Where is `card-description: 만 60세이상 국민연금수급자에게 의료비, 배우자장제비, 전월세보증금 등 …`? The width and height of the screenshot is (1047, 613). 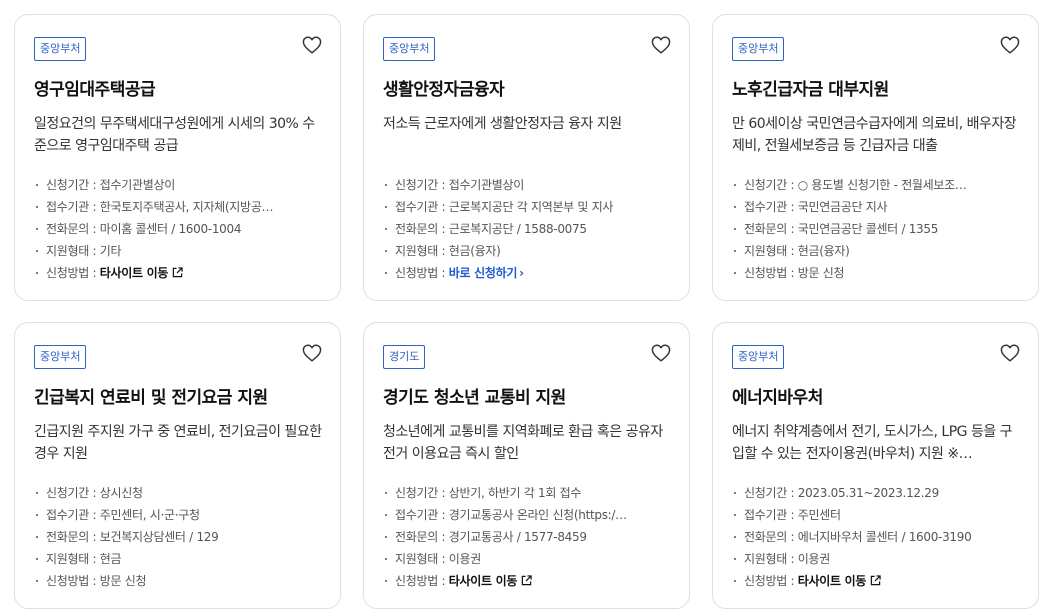
card-description: 만 60세이상 국민연금수급자에게 의료비, 배우자장제비, 전월세보증금 등 … is located at coordinates (874, 135).